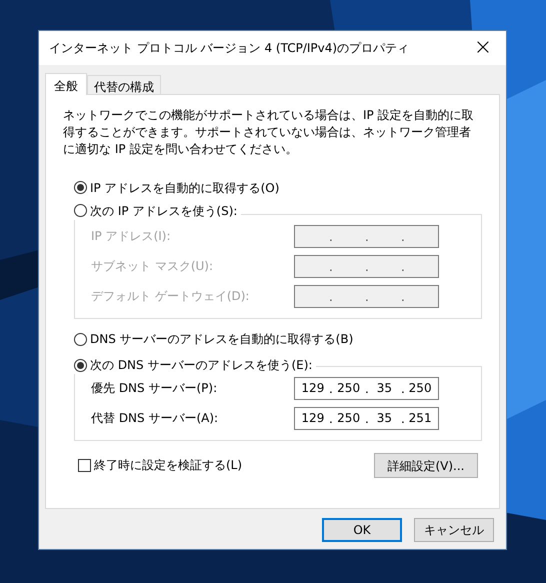  Describe the element at coordinates (366, 418) in the screenshot. I see `ip-address-field: 129 250 35 251 . . .` at that location.